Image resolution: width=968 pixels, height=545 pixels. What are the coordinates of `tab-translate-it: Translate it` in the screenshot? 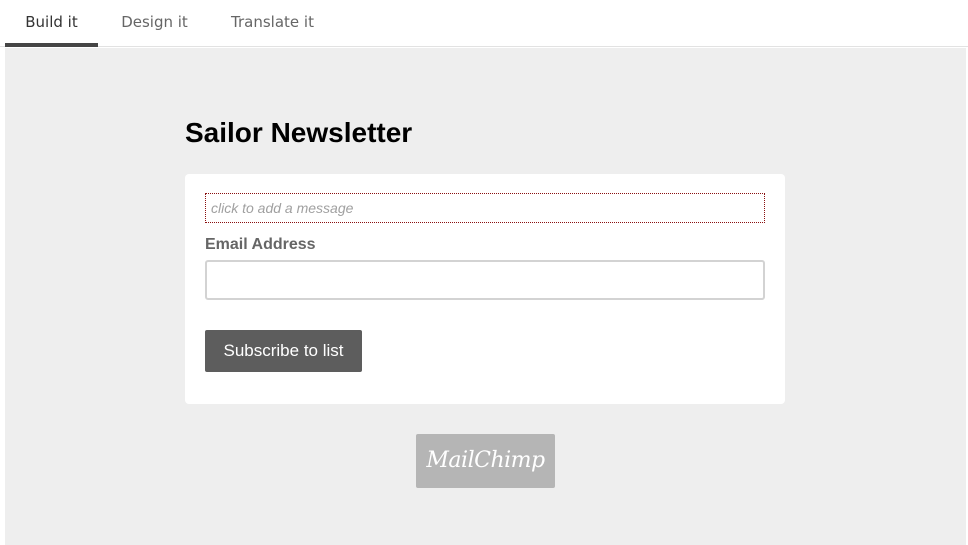 It's located at (272, 23).